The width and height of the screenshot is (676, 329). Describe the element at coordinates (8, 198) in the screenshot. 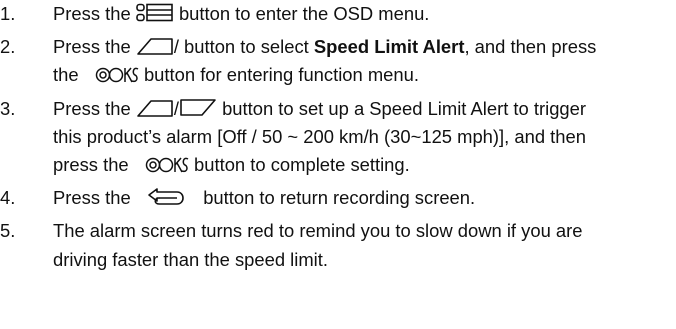

I see `step-number: 4.` at that location.